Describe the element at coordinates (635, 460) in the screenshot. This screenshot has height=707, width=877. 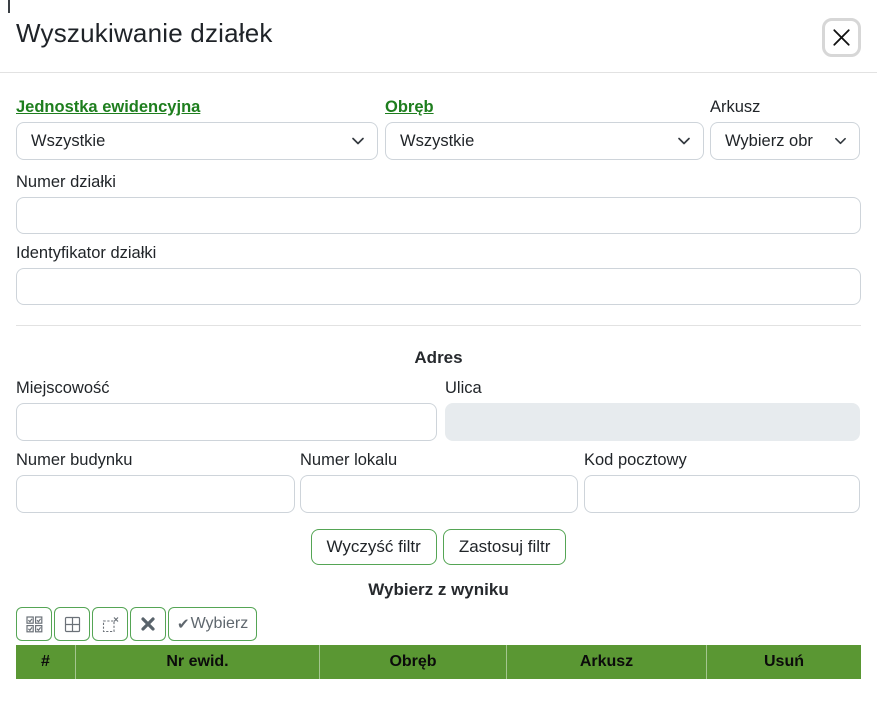
I see `kod-pocztowy-label: Kod pocztowy` at that location.